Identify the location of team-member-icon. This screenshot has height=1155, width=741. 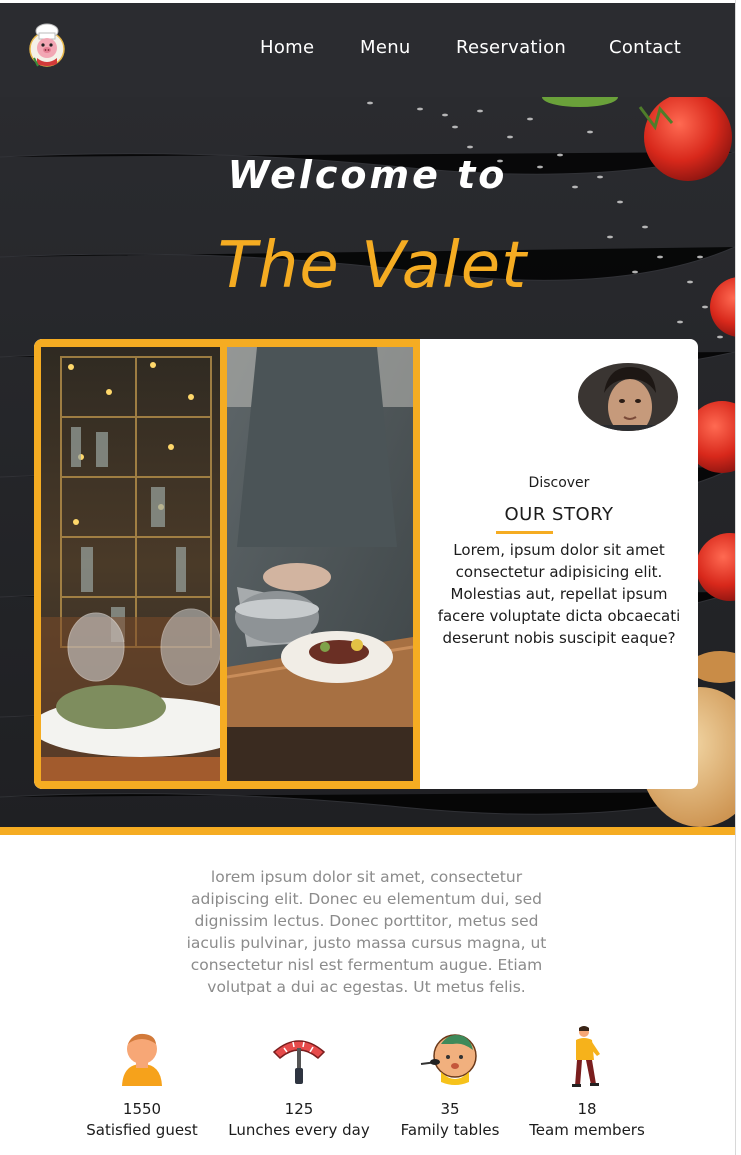
(587, 1057).